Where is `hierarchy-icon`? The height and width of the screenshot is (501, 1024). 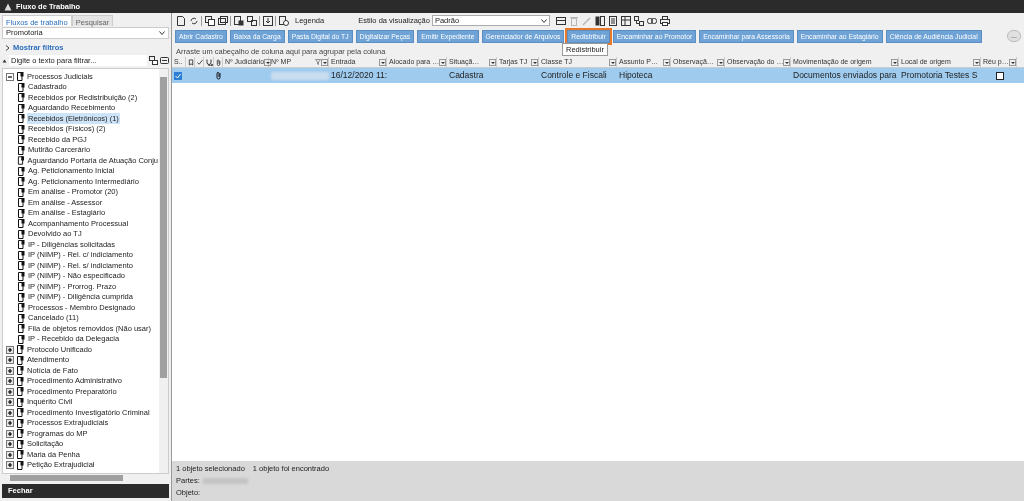
hierarchy-icon is located at coordinates (639, 20).